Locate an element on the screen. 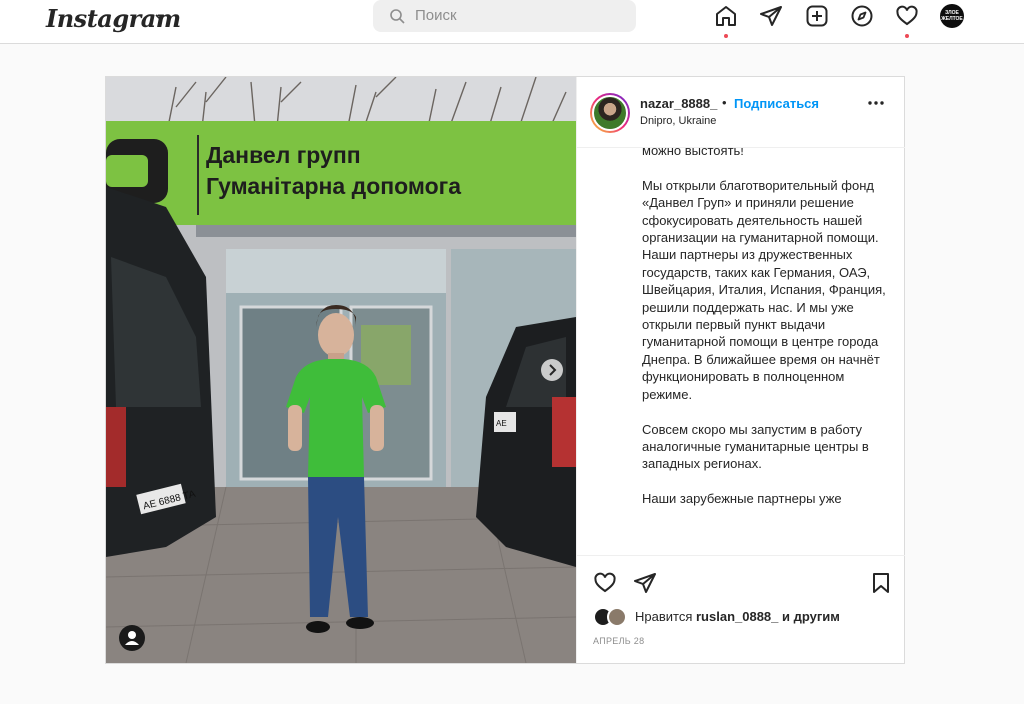 Image resolution: width=1024 pixels, height=704 pixels. sign-text-line2: Гуманітарна допомога is located at coordinates (333, 186).